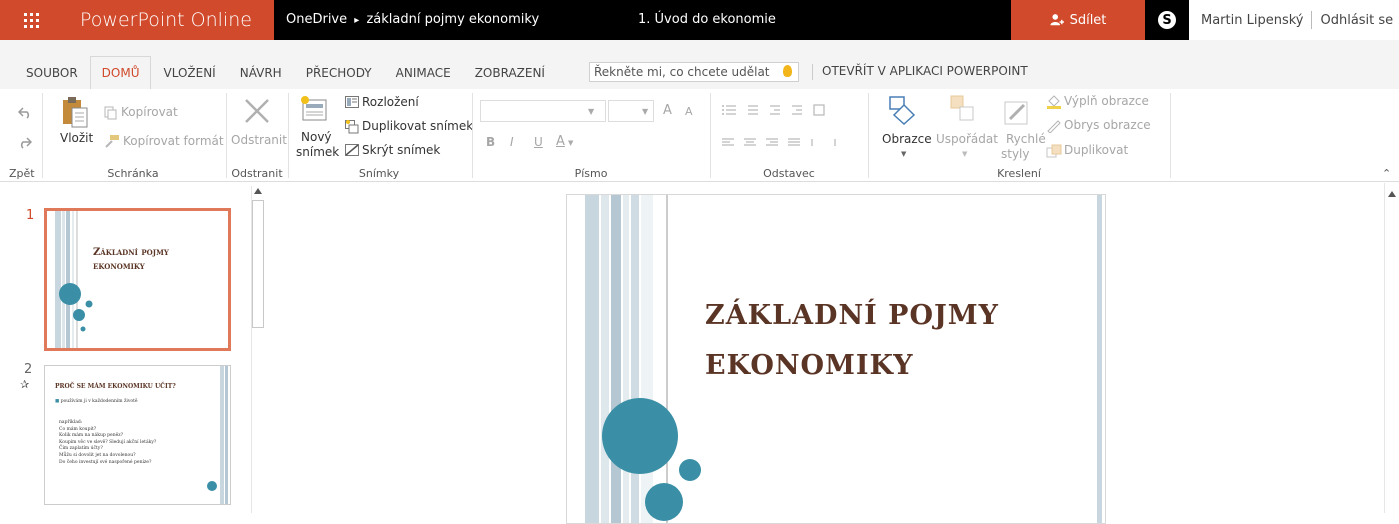  Describe the element at coordinates (1096, 150) in the screenshot. I see `duplicate-shape-button: Duplikovat` at that location.